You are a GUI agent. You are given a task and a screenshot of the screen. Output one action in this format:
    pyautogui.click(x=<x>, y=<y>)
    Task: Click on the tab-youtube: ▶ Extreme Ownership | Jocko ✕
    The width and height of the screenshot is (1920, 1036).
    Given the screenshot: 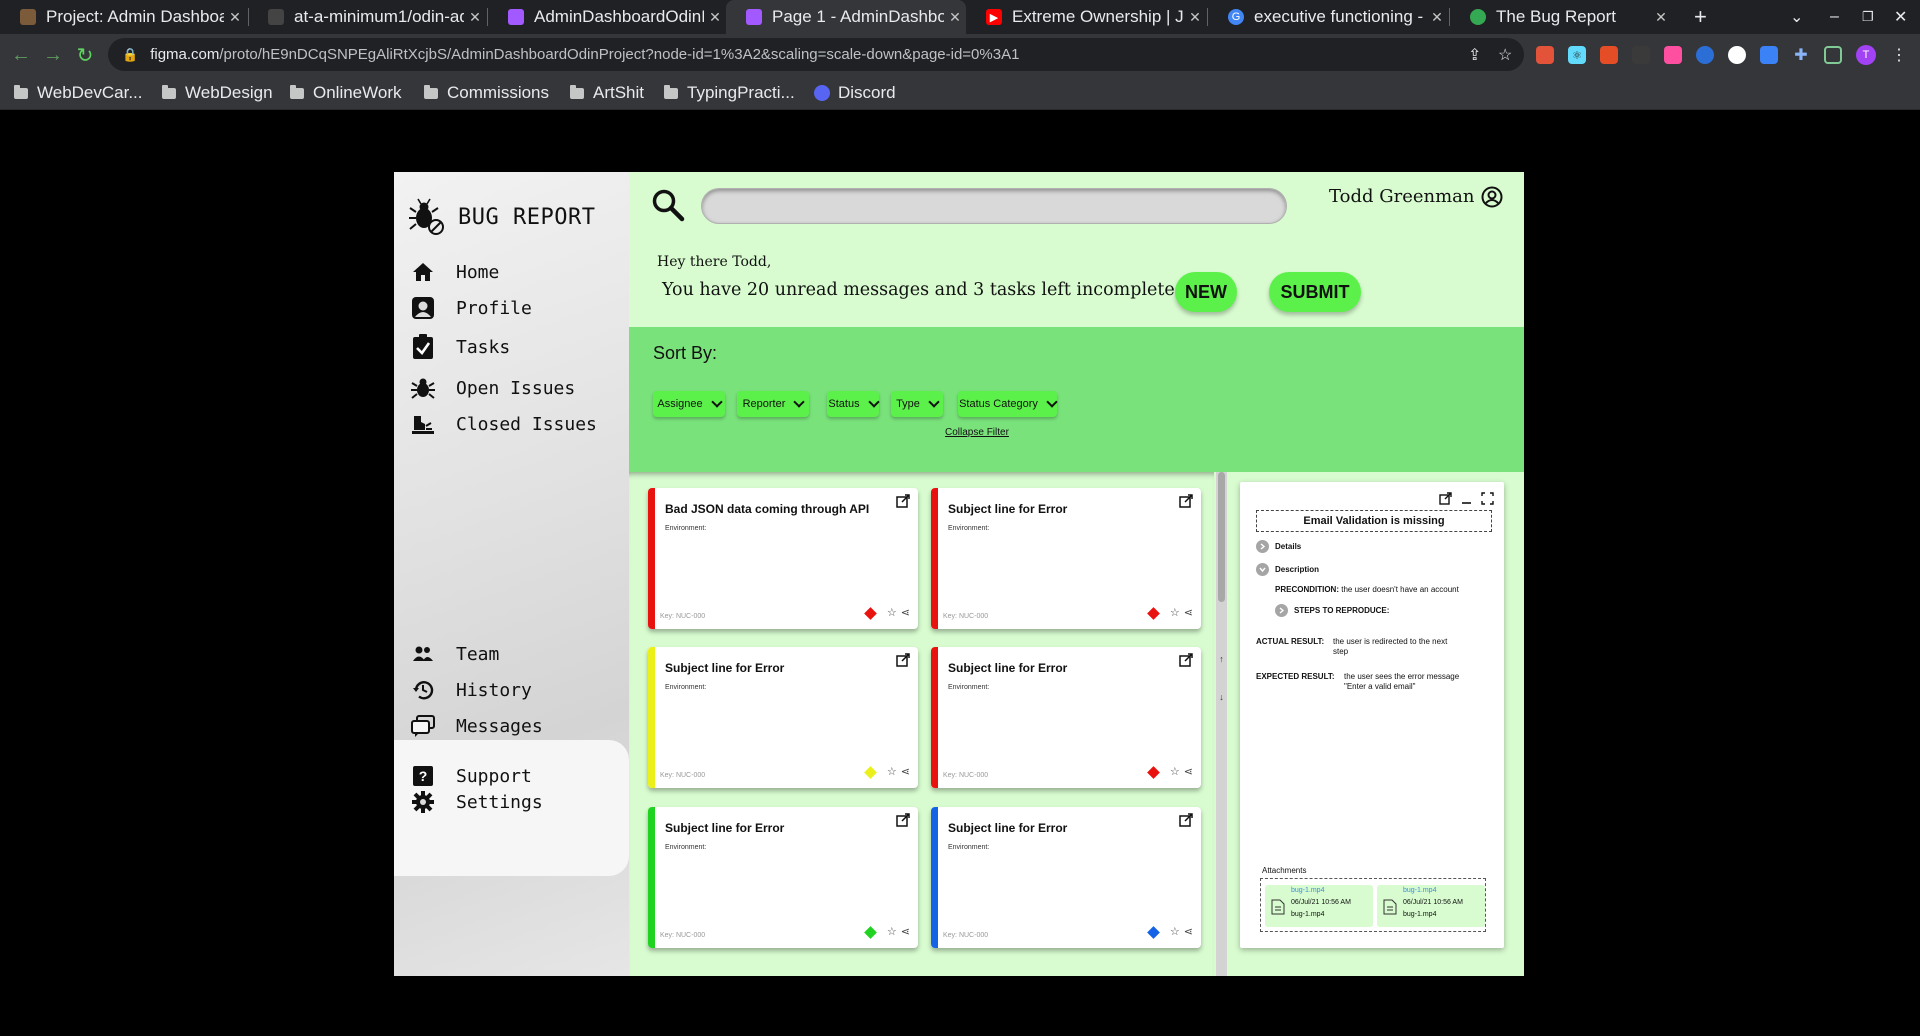 What is the action you would take?
    pyautogui.click(x=1086, y=17)
    